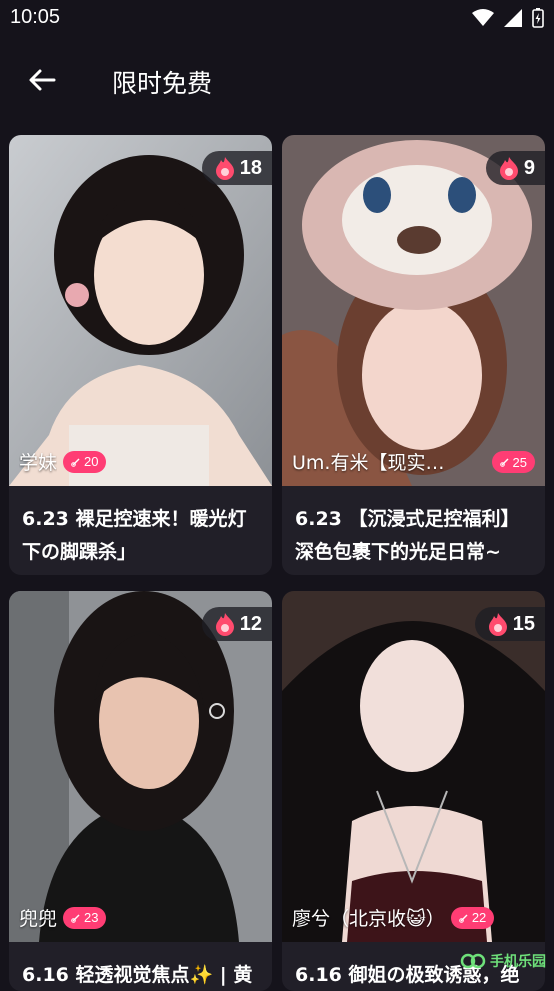 The height and width of the screenshot is (991, 554). Describe the element at coordinates (479, 917) in the screenshot. I see `pill-count: 22` at that location.